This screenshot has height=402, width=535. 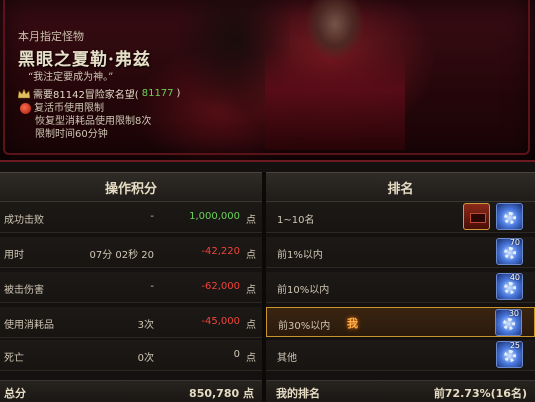 I want to click on rank-row-top10: 1~10名, so click(x=400, y=217).